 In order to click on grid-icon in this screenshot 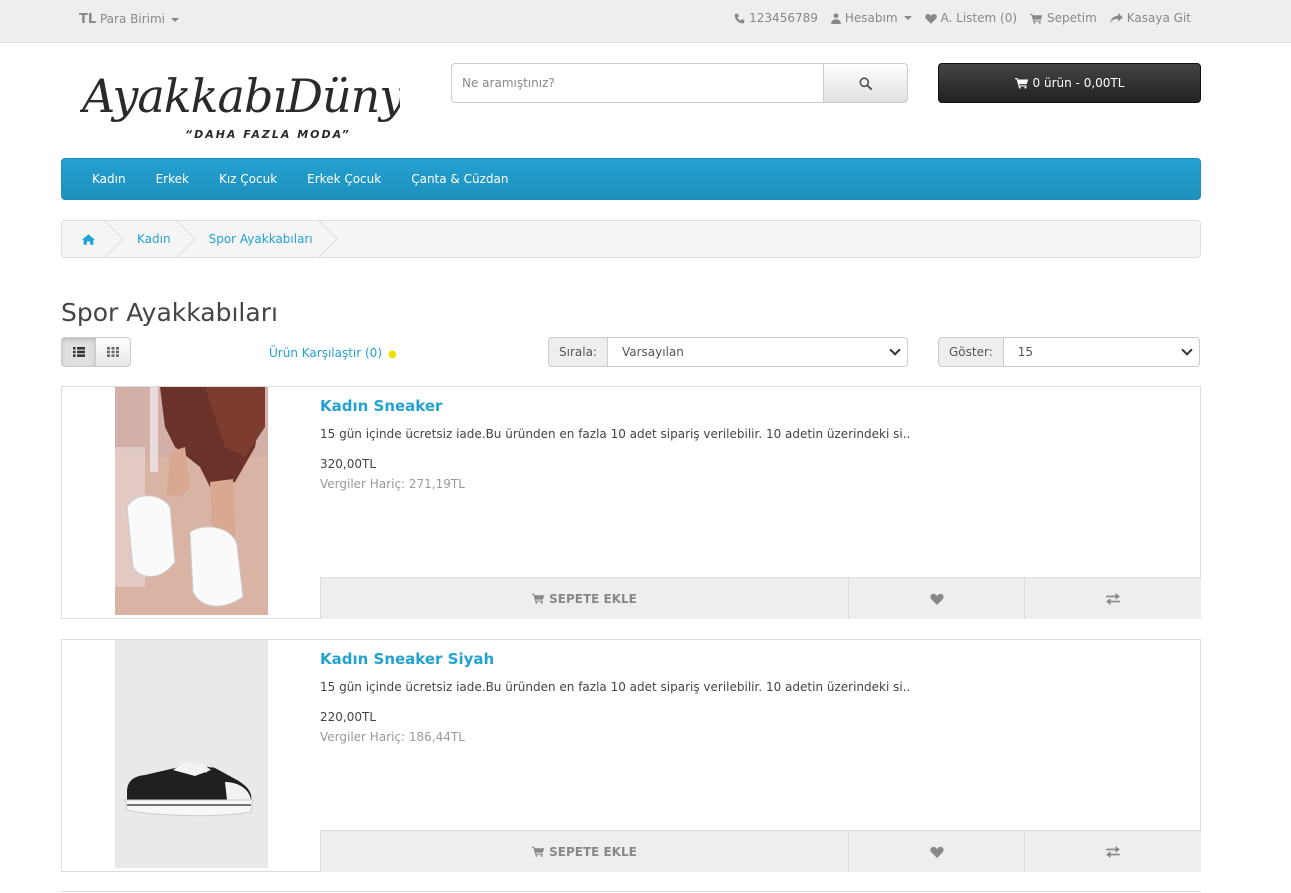, I will do `click(113, 352)`.